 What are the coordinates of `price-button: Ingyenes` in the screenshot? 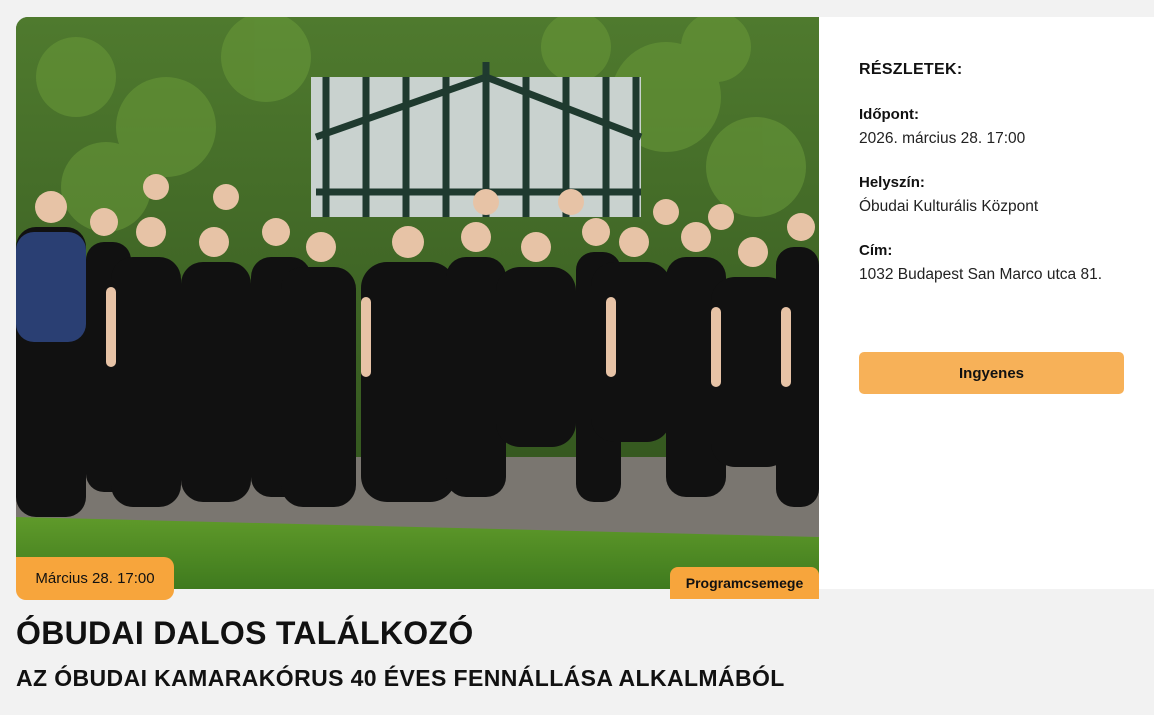 It's located at (991, 373).